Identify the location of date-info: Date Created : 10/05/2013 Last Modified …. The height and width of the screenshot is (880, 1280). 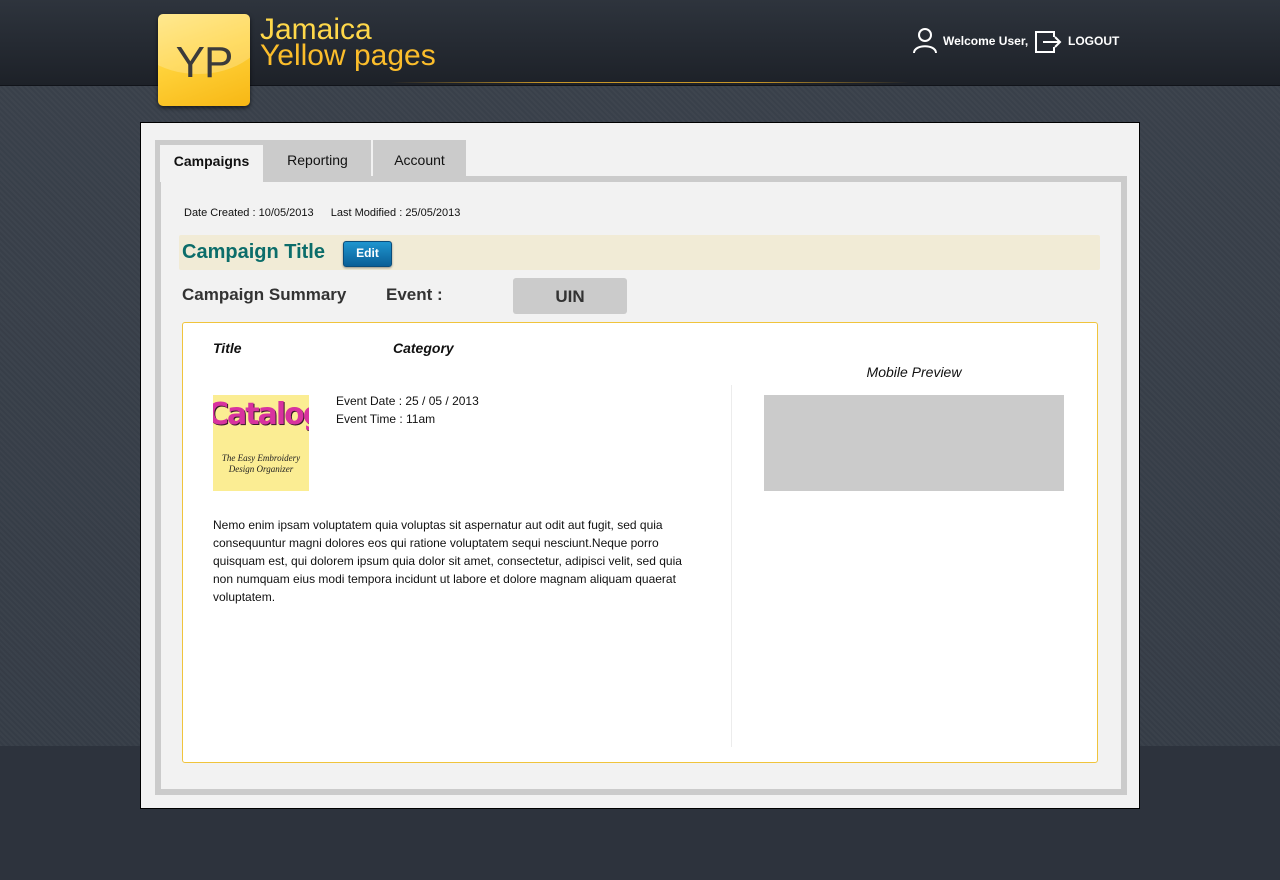
(329, 213).